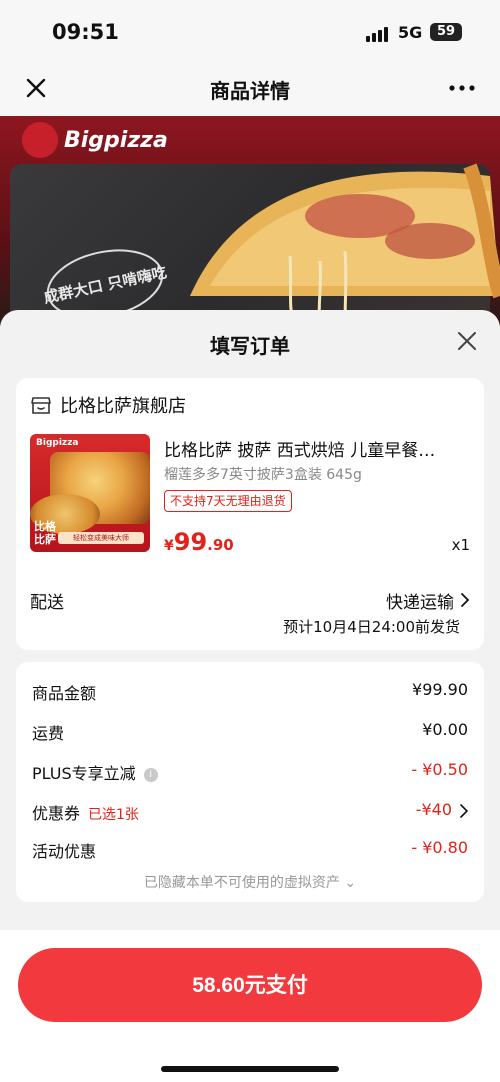 The height and width of the screenshot is (1082, 500). What do you see at coordinates (228, 501) in the screenshot?
I see `return-policy-badge: 不支持7天无理由退货` at bounding box center [228, 501].